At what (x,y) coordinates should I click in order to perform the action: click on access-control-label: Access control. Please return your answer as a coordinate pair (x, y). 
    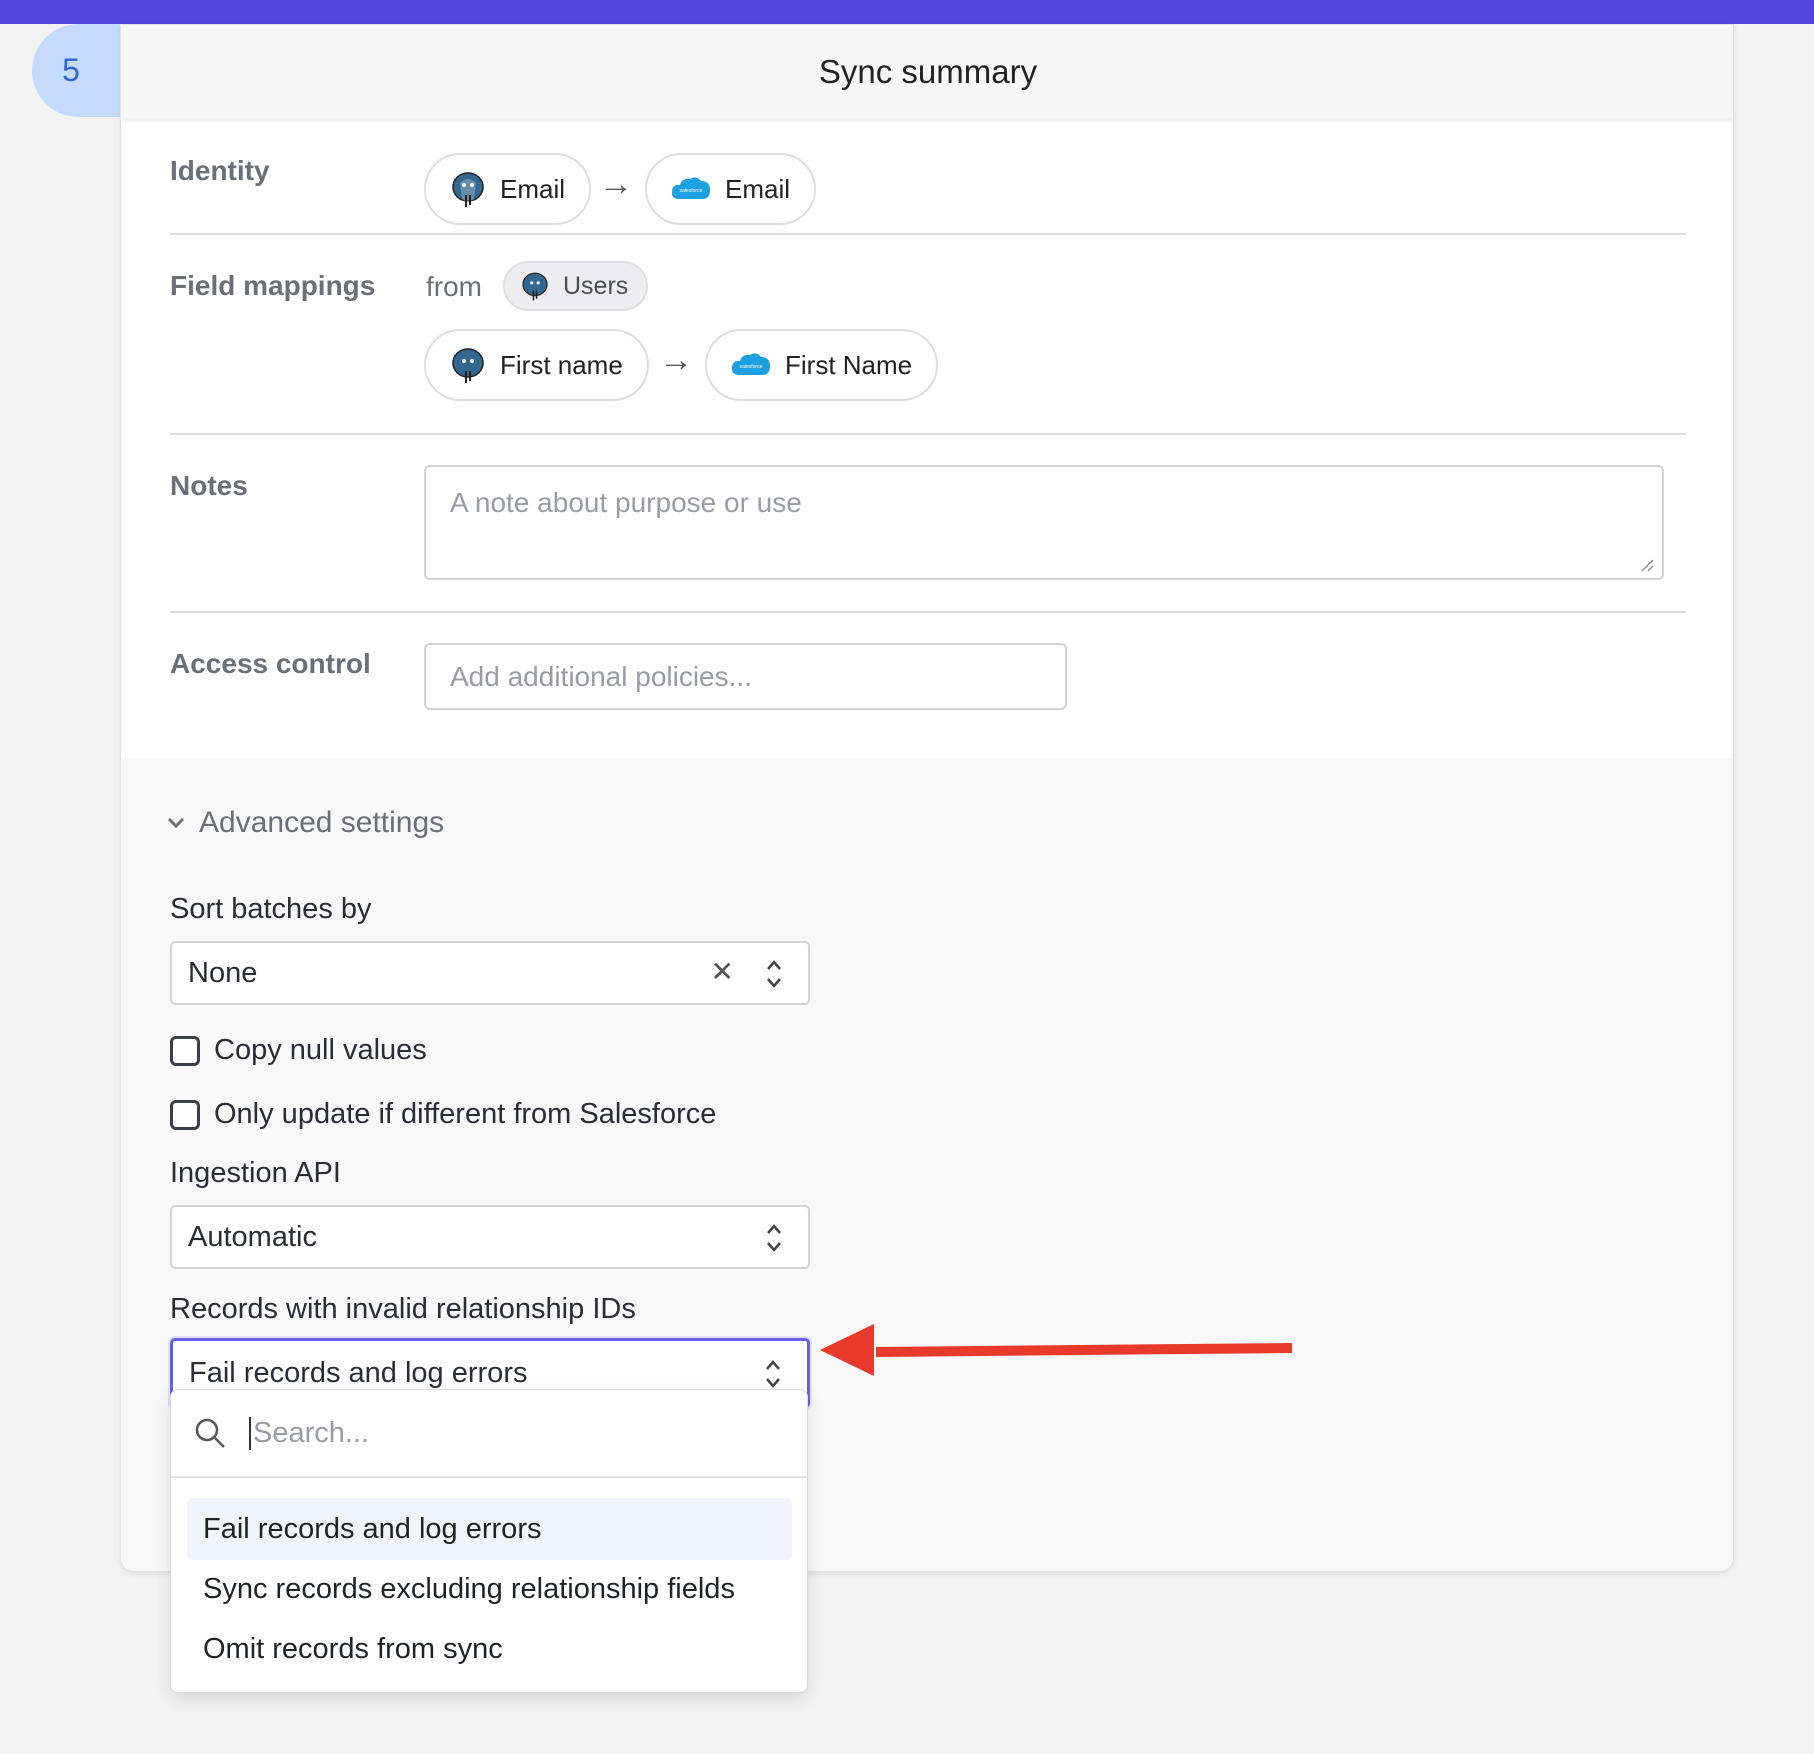
    Looking at the image, I should click on (270, 663).